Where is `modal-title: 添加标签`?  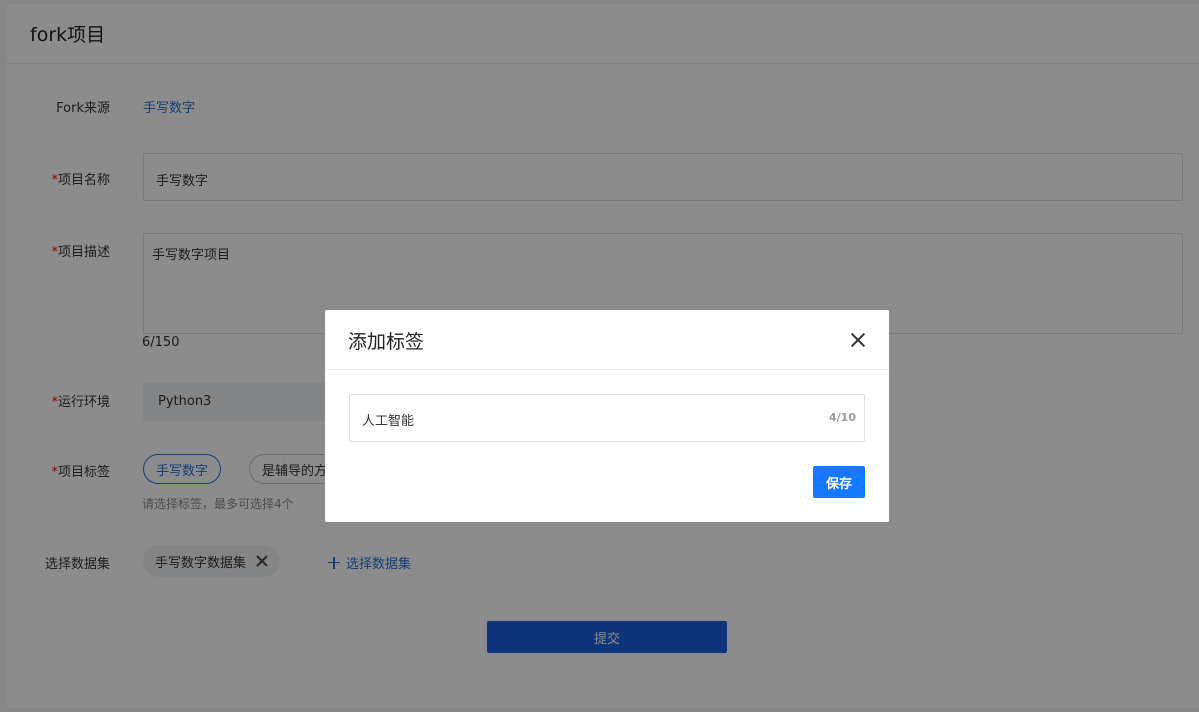 modal-title: 添加标签 is located at coordinates (386, 342).